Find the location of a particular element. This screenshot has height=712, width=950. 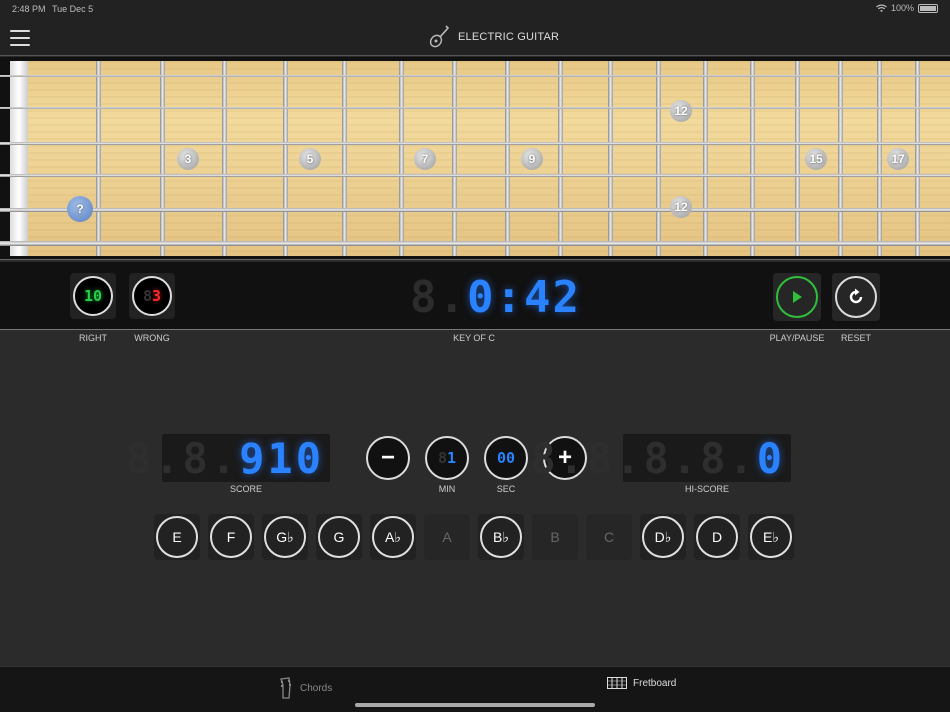

note-button: G♭ is located at coordinates (285, 537).